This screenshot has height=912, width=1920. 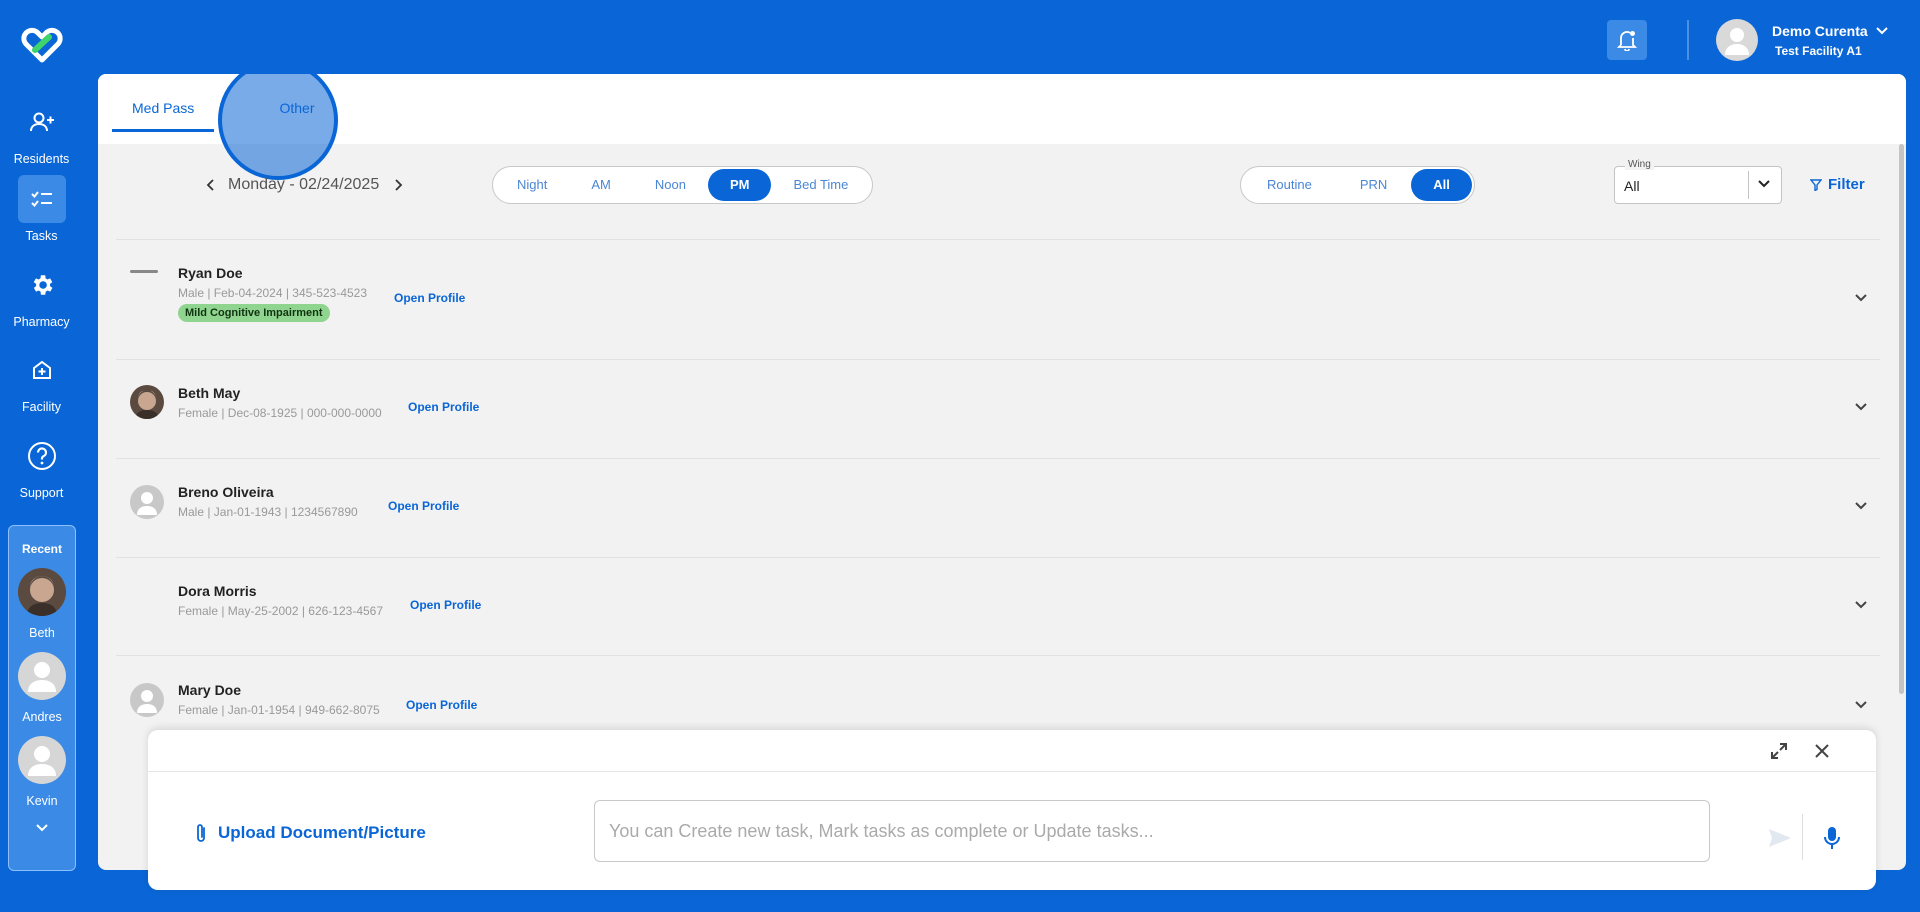 What do you see at coordinates (670, 185) in the screenshot?
I see `time-option-noon: Noon` at bounding box center [670, 185].